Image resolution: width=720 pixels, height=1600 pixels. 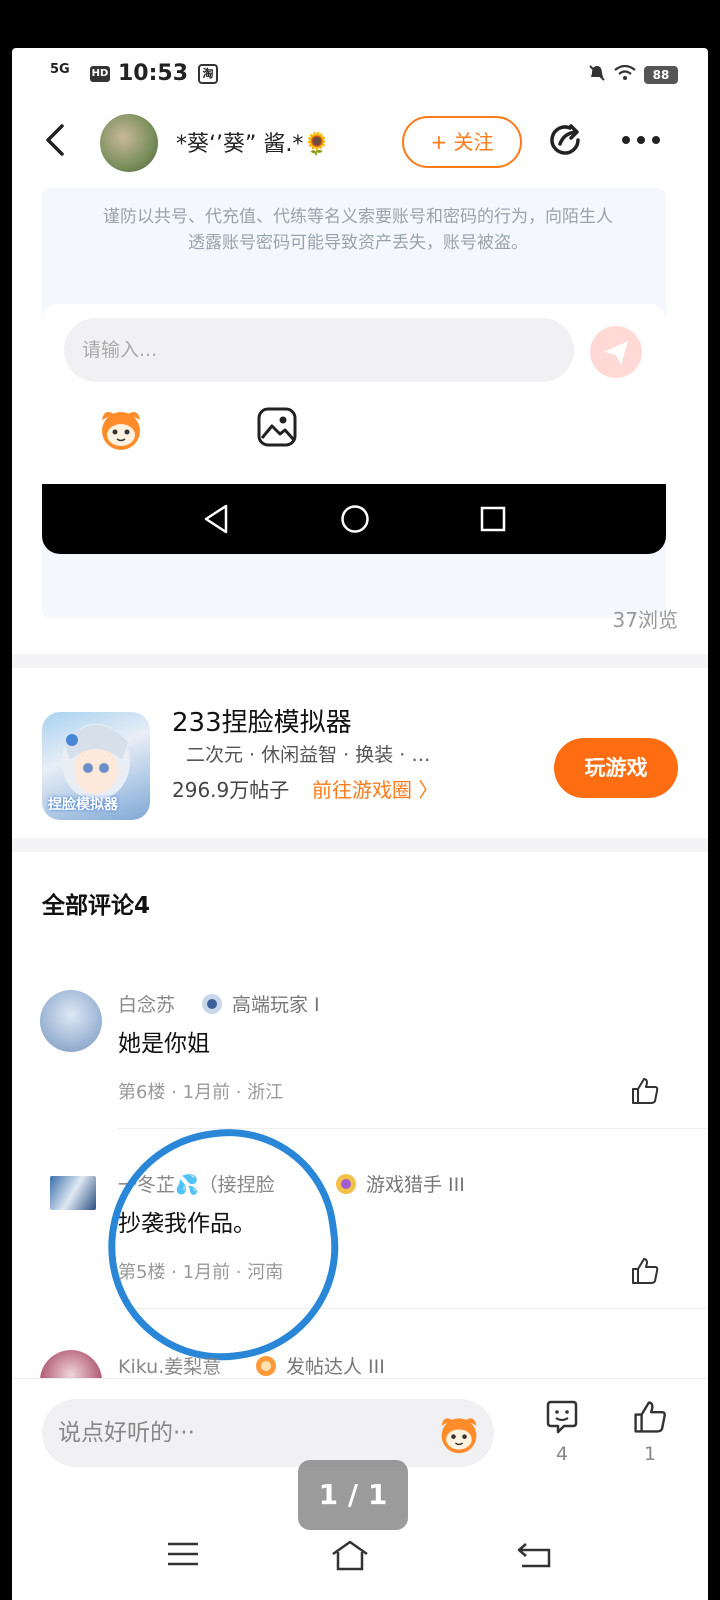 I want to click on battery-indicator: 88, so click(x=661, y=75).